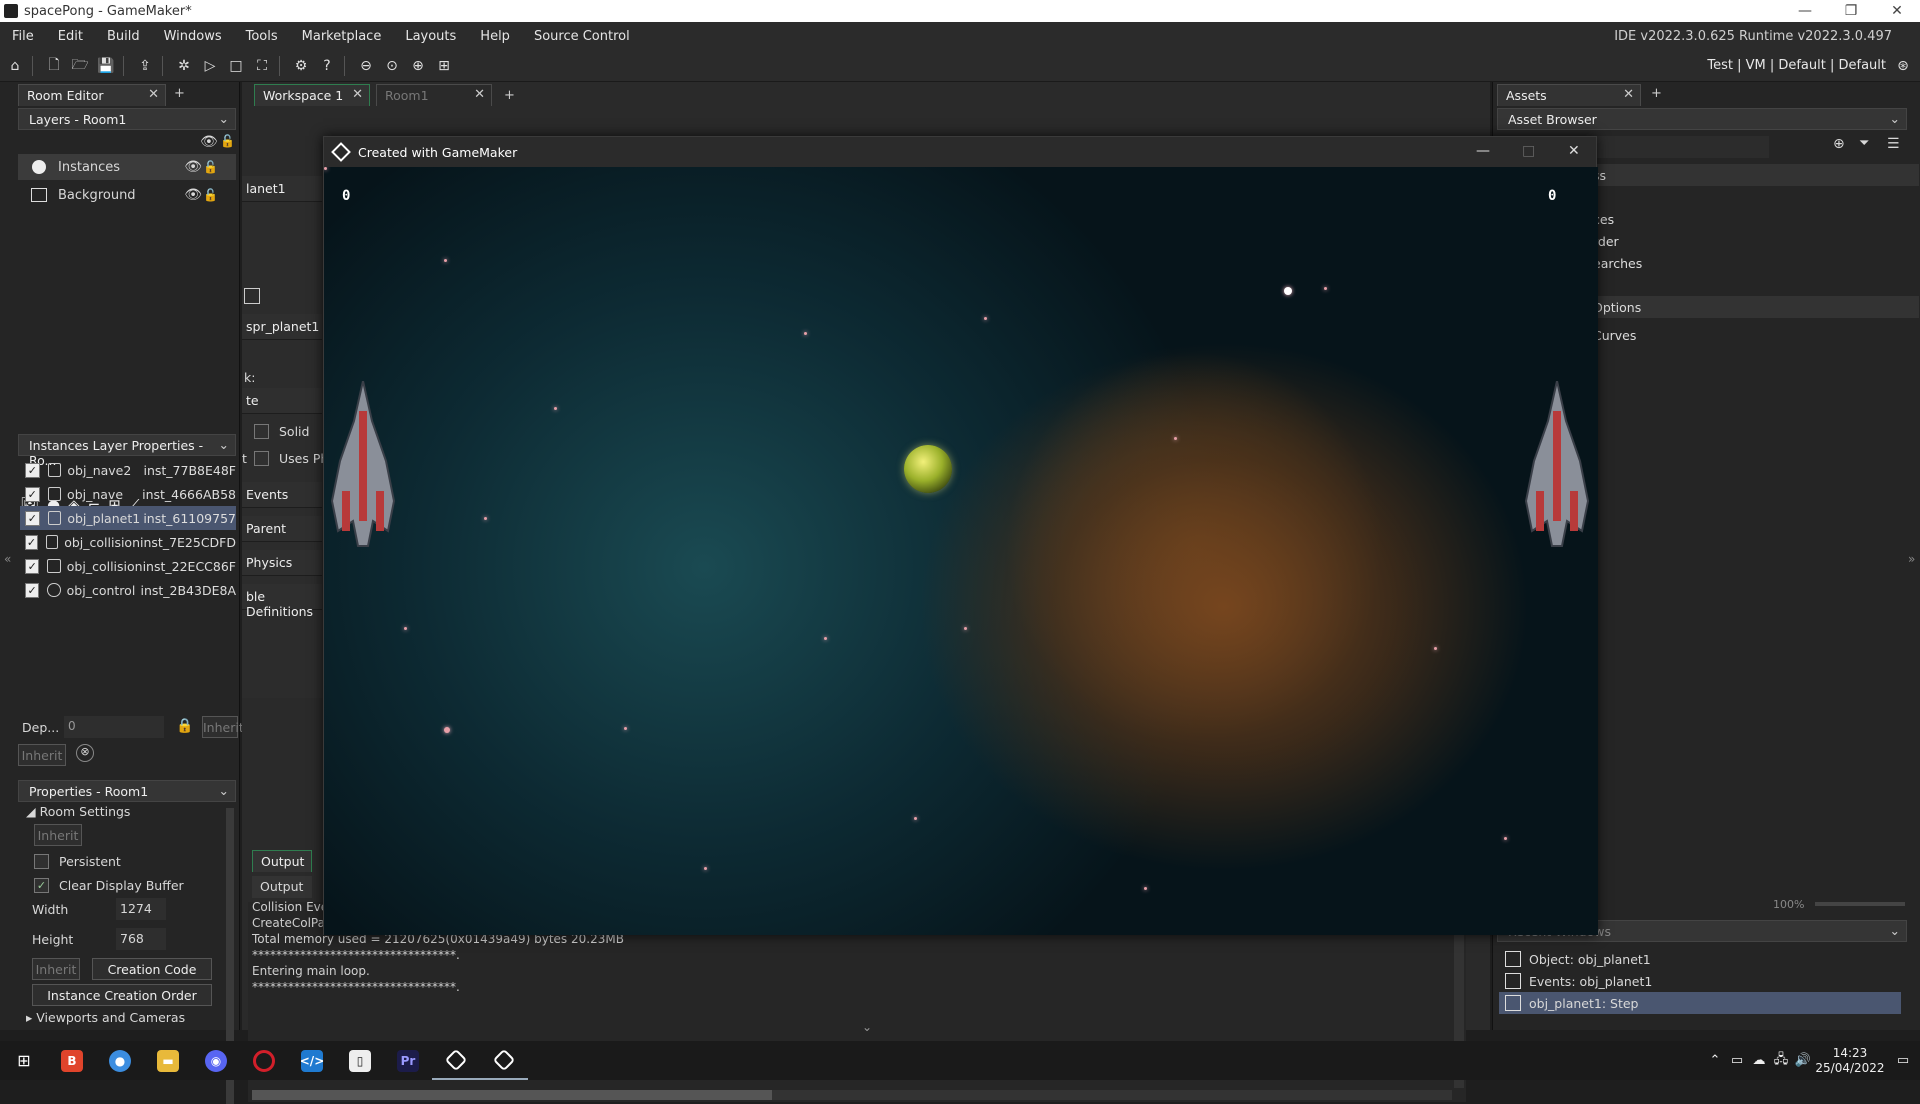 This screenshot has height=1104, width=1920. What do you see at coordinates (1903, 1060) in the screenshot?
I see `notification-icon: ▭` at bounding box center [1903, 1060].